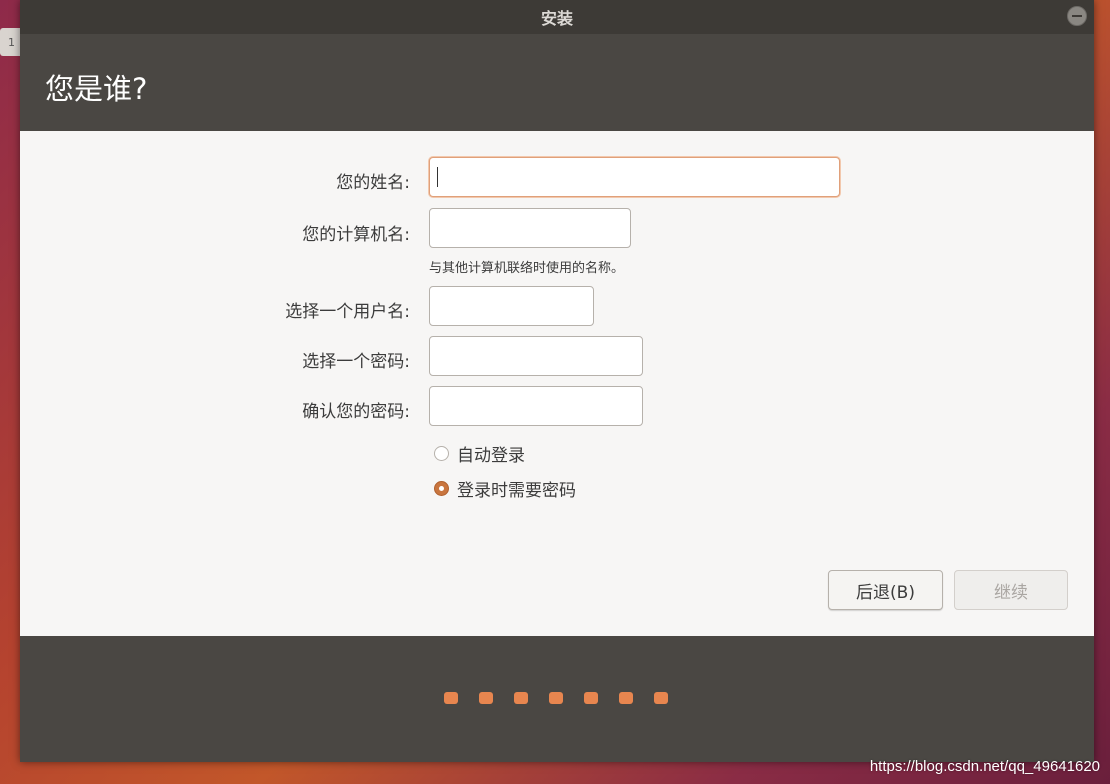 The image size is (1110, 784). Describe the element at coordinates (527, 268) in the screenshot. I see `computer-name-hint: 与其他计算机联络时使用的名称。` at that location.